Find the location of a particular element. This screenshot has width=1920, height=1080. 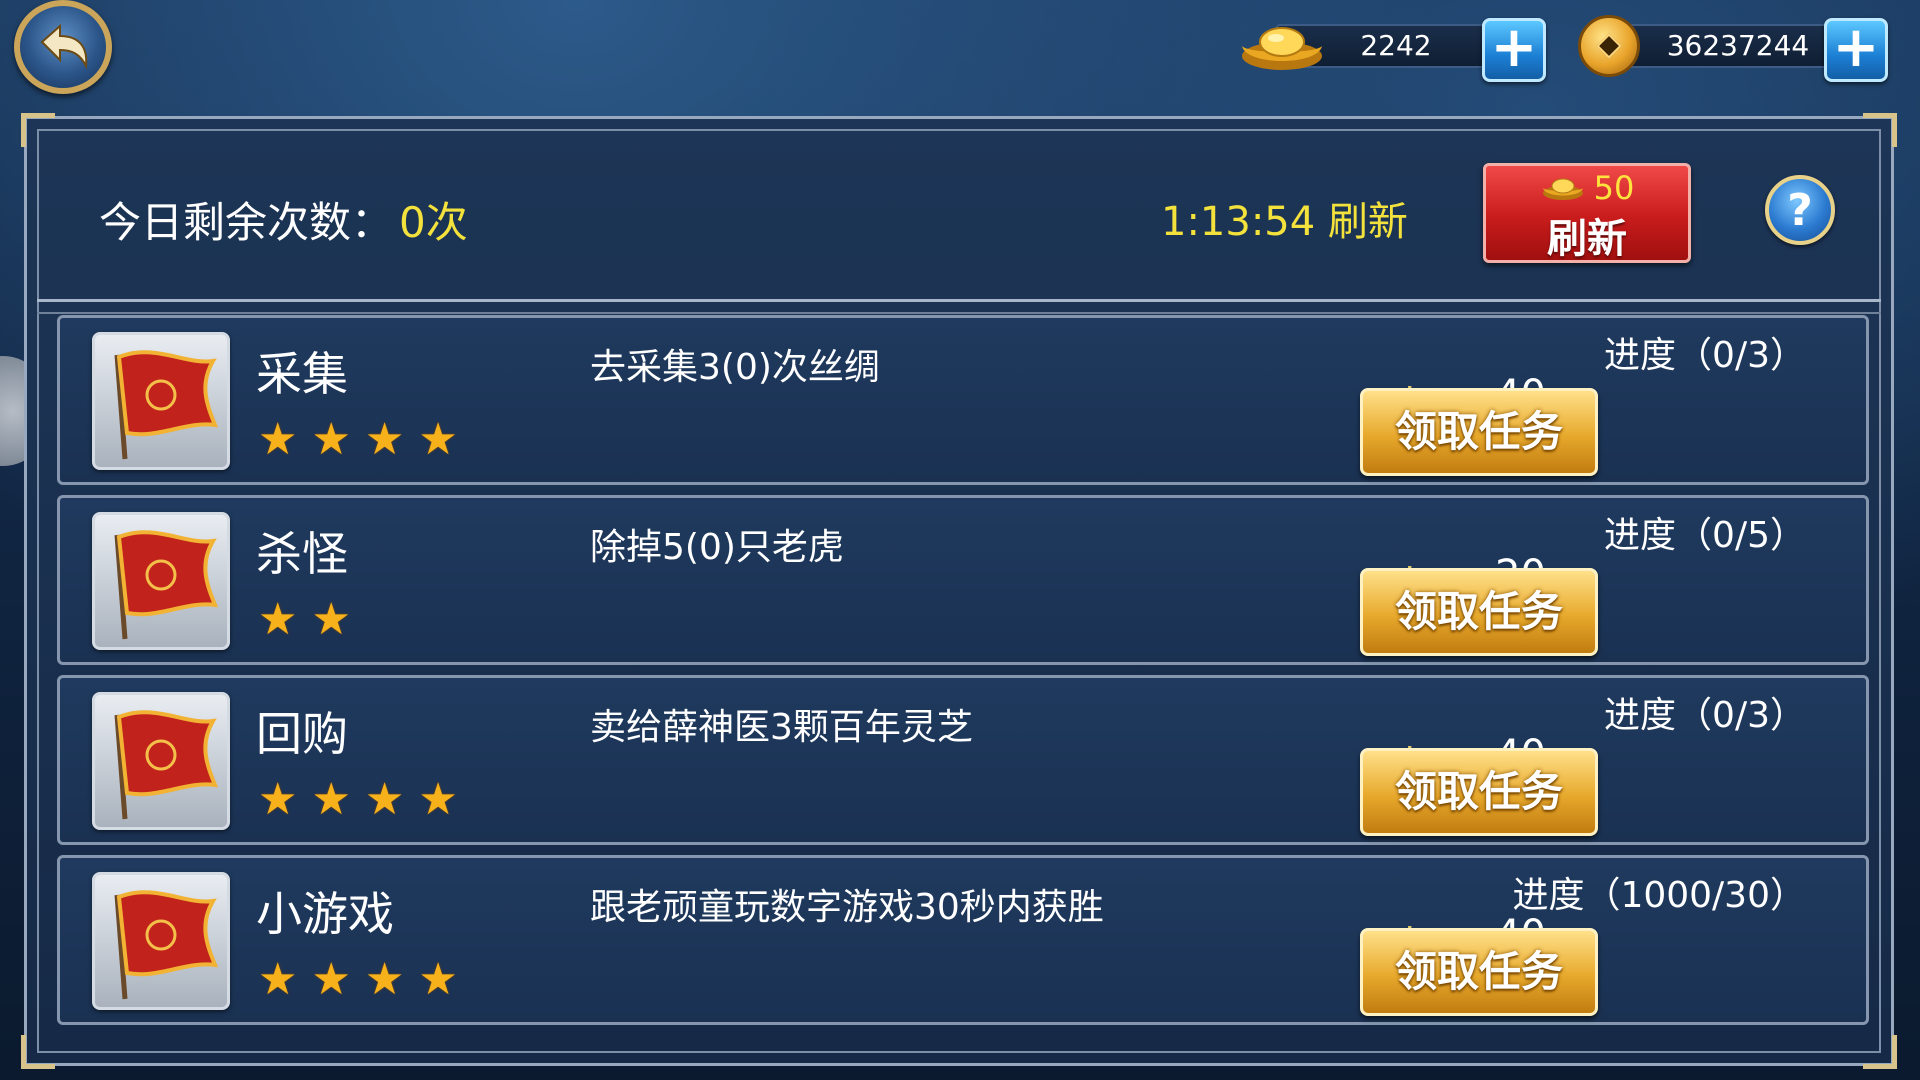

ingot-amount: 2242 is located at coordinates (1396, 45).